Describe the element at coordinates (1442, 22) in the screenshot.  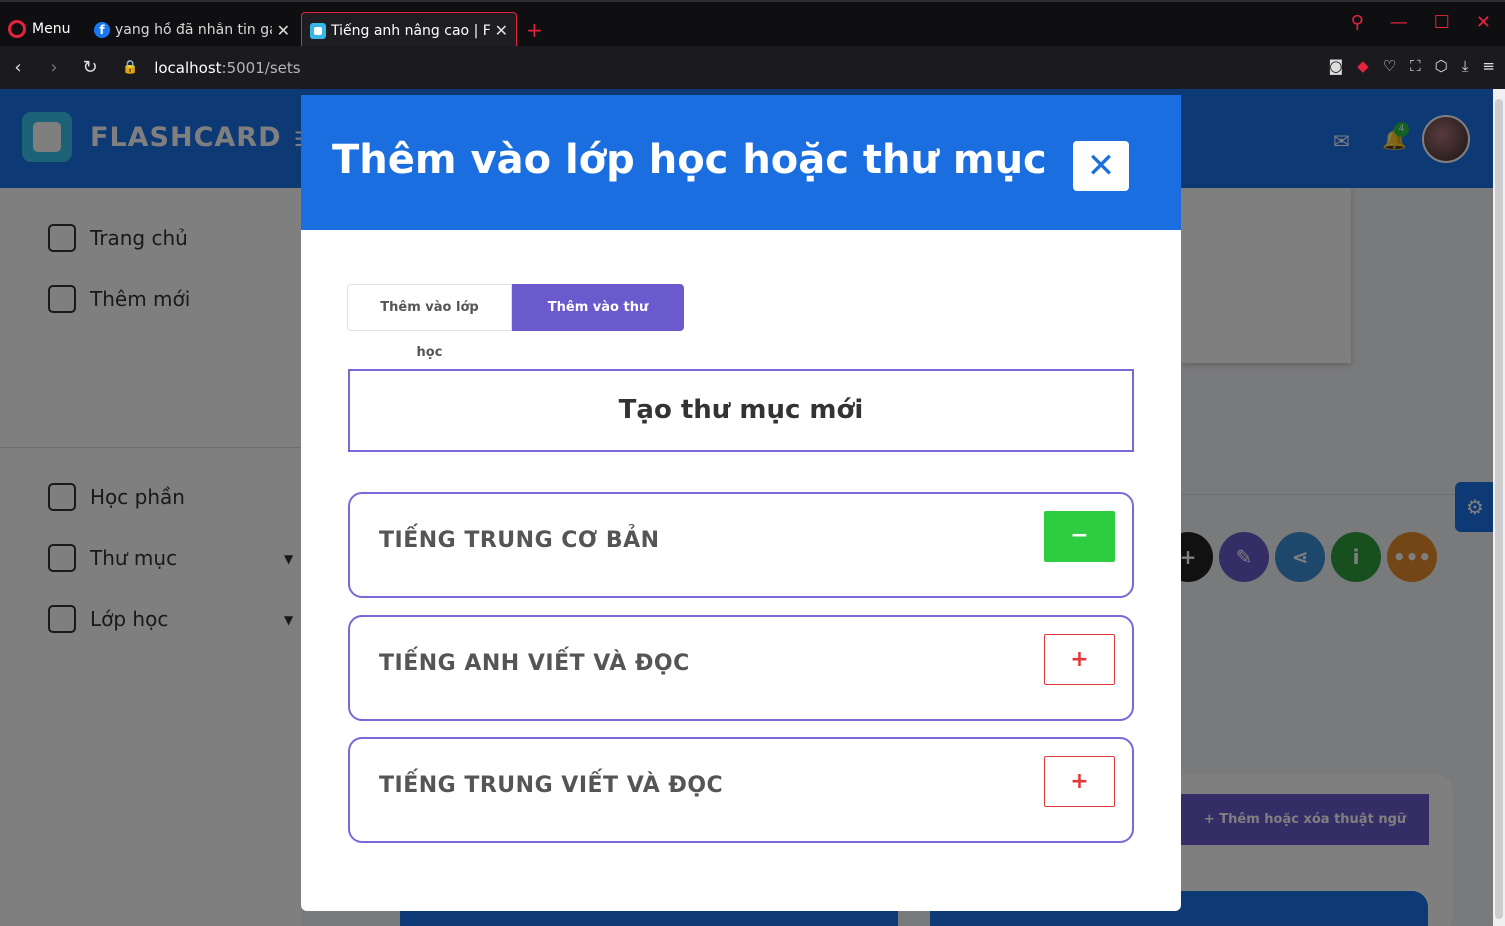
I see `maximize-icon: ☐` at that location.